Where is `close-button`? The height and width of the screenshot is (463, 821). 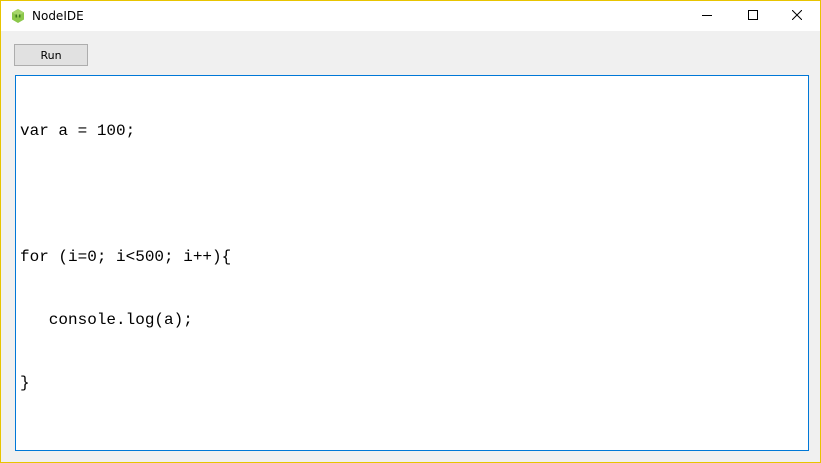 close-button is located at coordinates (797, 16).